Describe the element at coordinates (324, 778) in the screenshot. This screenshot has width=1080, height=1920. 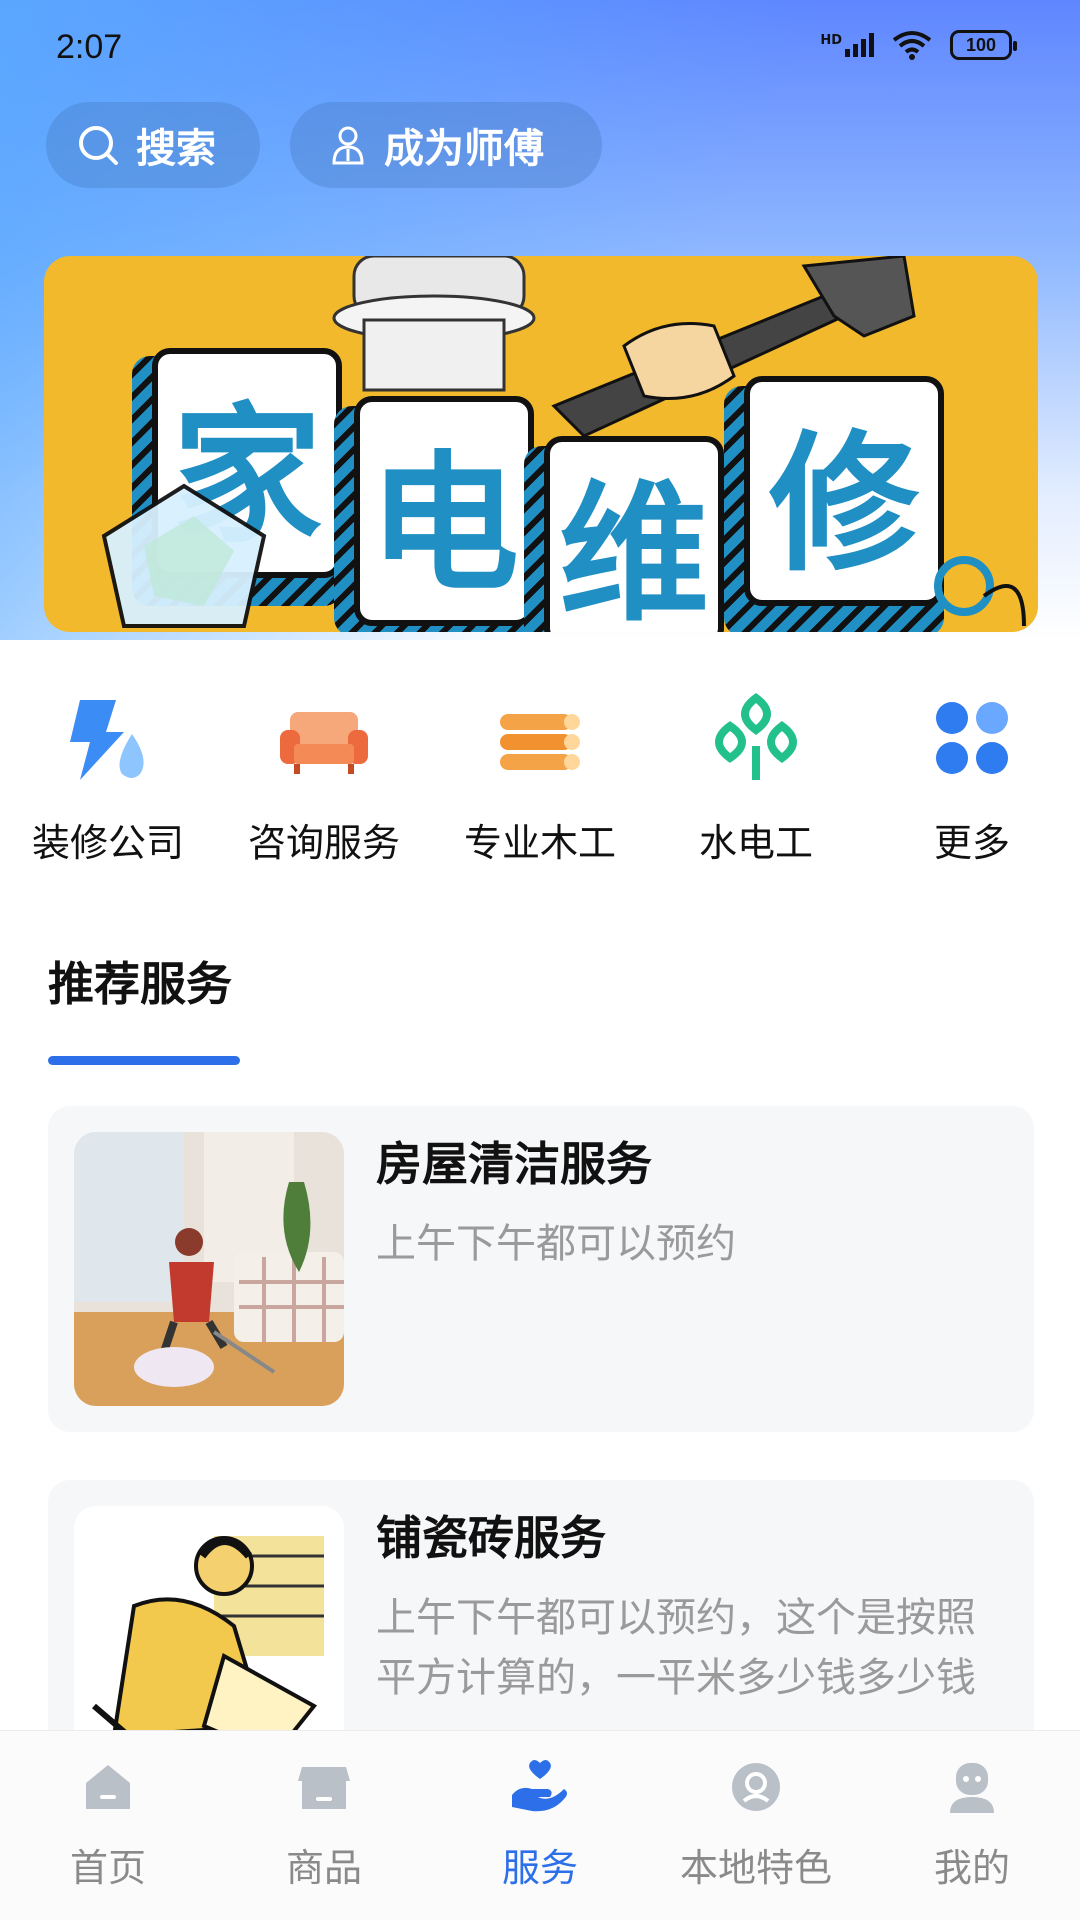
I see `category-consulting: 咨询服务` at that location.